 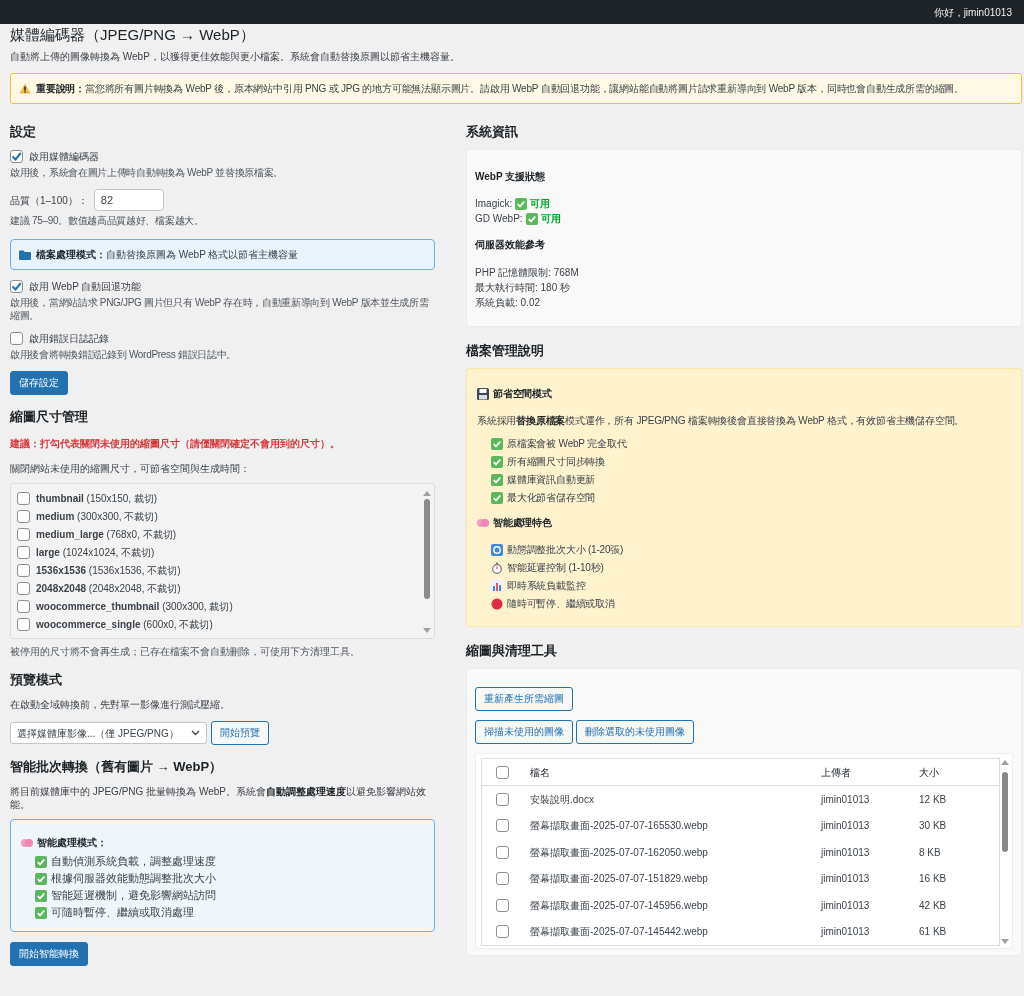 What do you see at coordinates (505, 351) in the screenshot?
I see `section-heading: 檔案管理說明` at bounding box center [505, 351].